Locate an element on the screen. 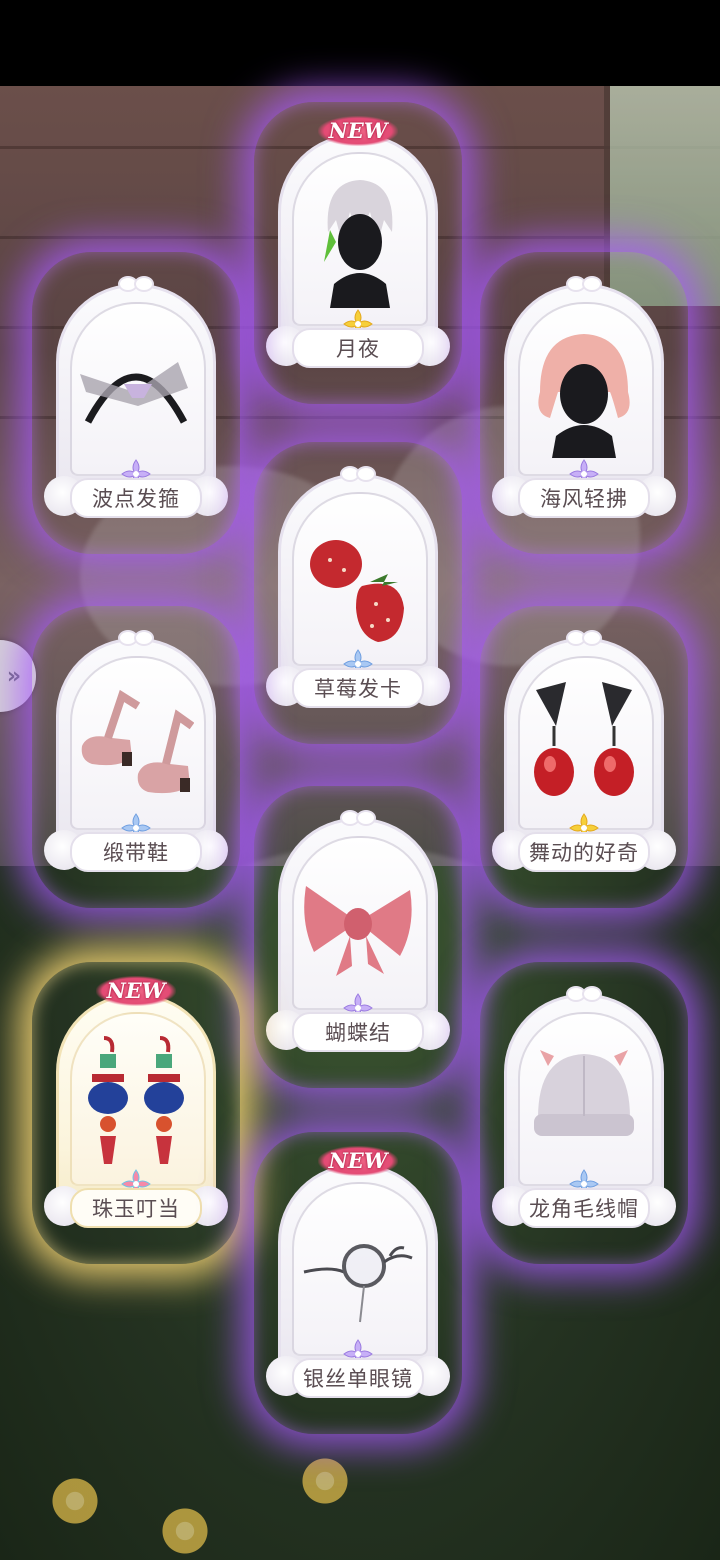  reward-card-yueye: 月夜 NEW is located at coordinates (358, 252).